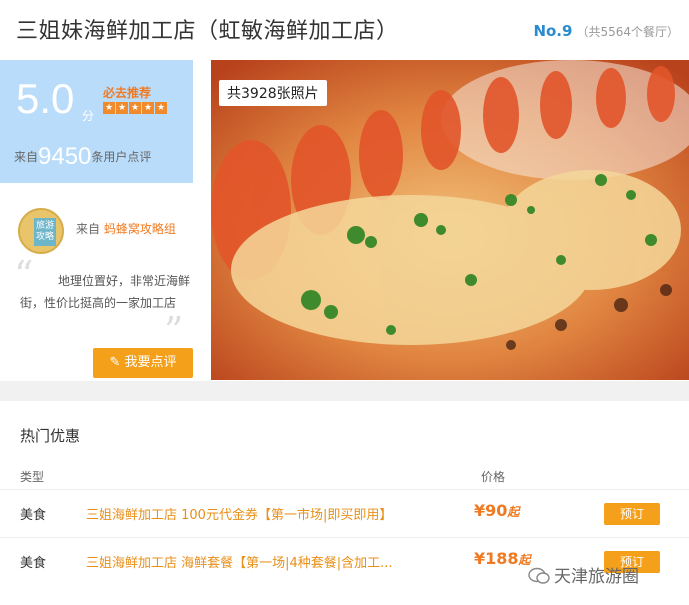 This screenshot has width=689, height=605. I want to click on star-rating: ★ ★ ★ ★ ★, so click(135, 108).